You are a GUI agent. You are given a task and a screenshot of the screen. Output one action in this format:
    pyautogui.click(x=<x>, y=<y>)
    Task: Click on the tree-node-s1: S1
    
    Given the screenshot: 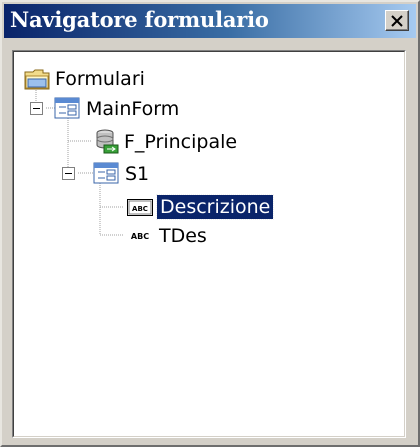 What is the action you would take?
    pyautogui.click(x=137, y=174)
    